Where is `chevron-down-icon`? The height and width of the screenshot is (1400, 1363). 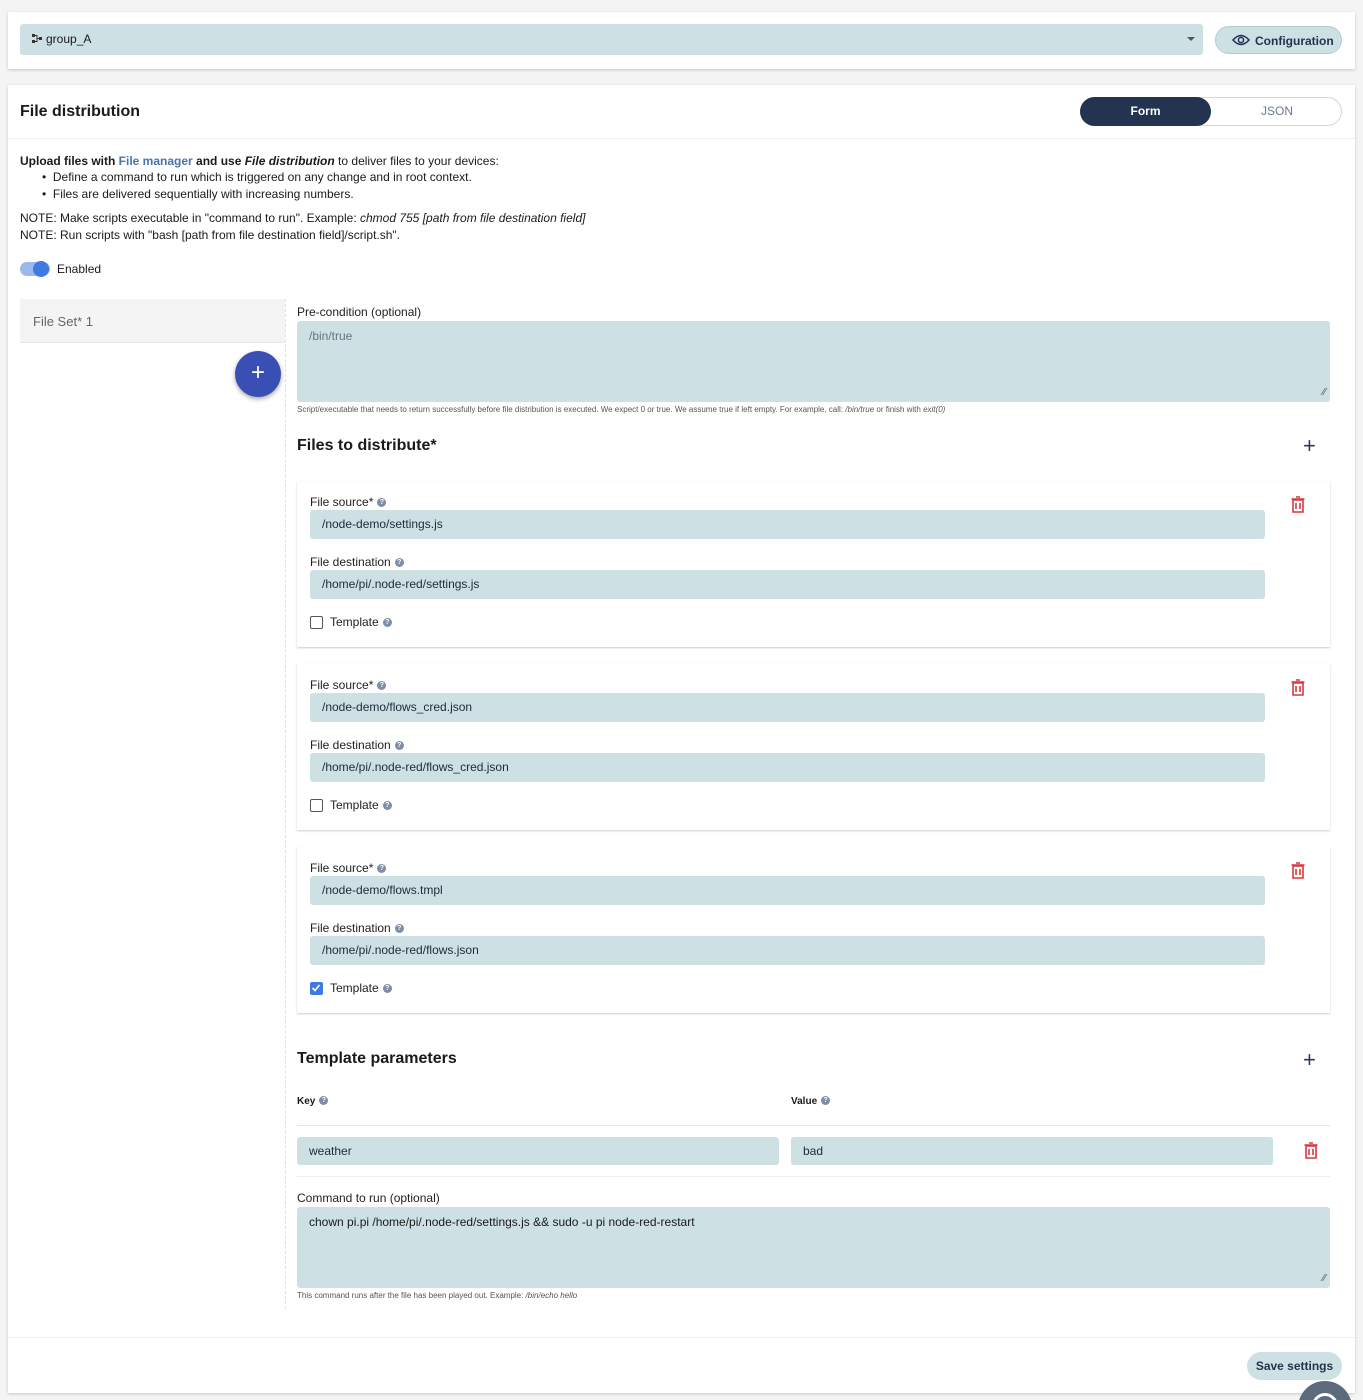 chevron-down-icon is located at coordinates (1191, 39).